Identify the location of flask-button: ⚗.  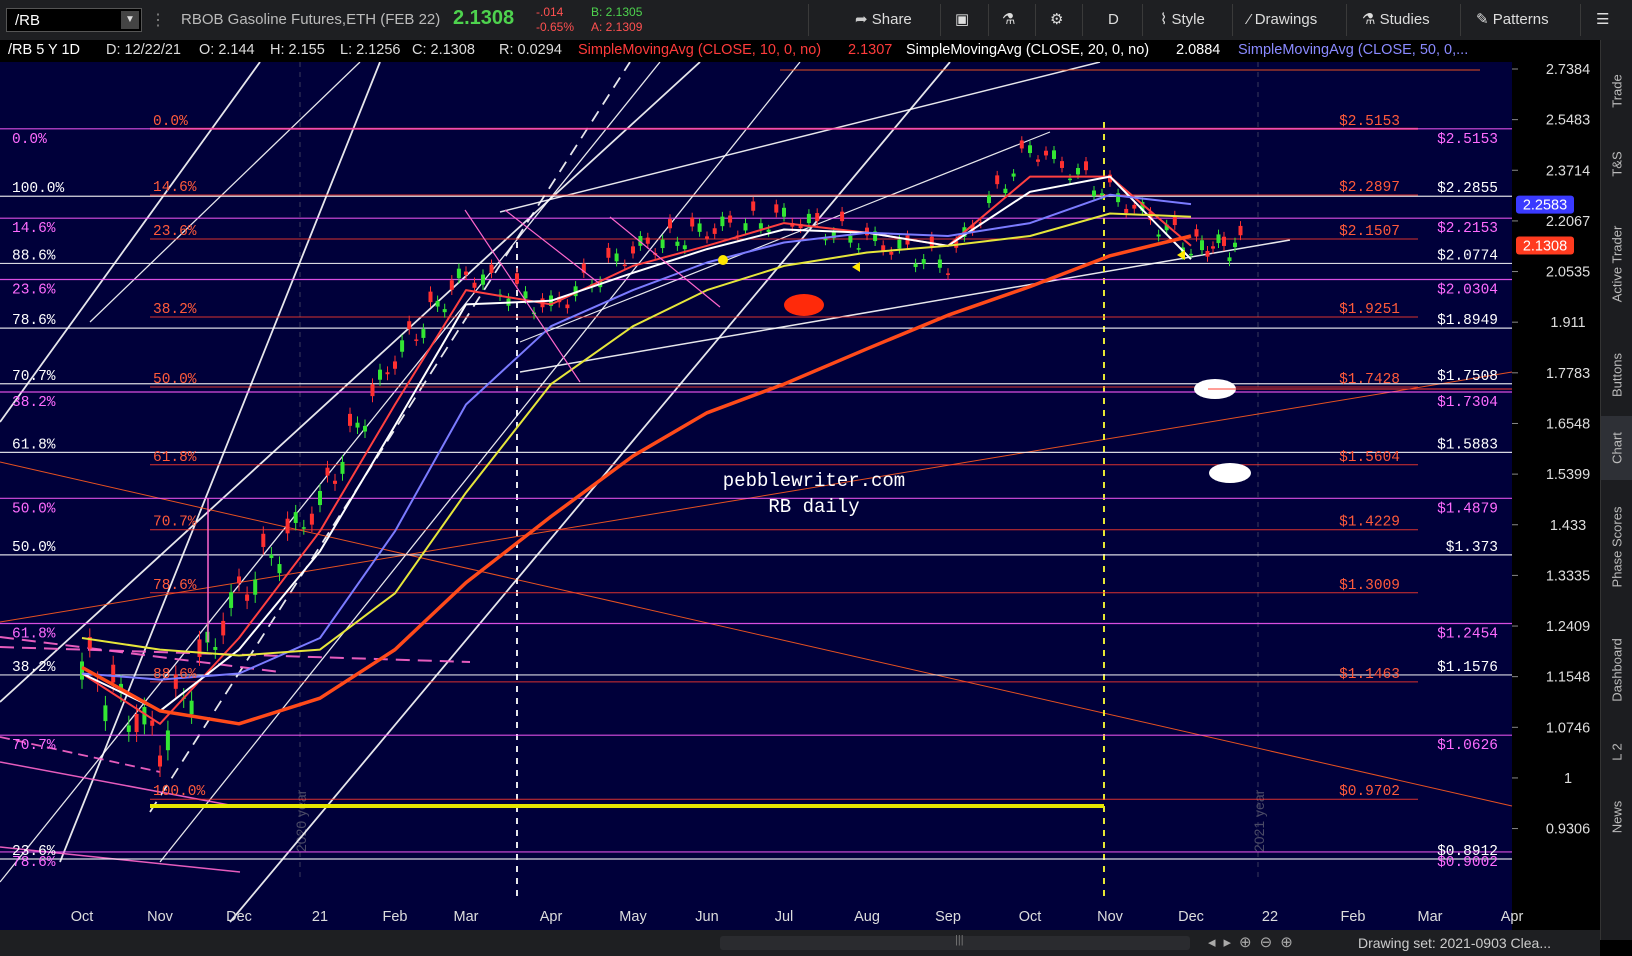
(1008, 20).